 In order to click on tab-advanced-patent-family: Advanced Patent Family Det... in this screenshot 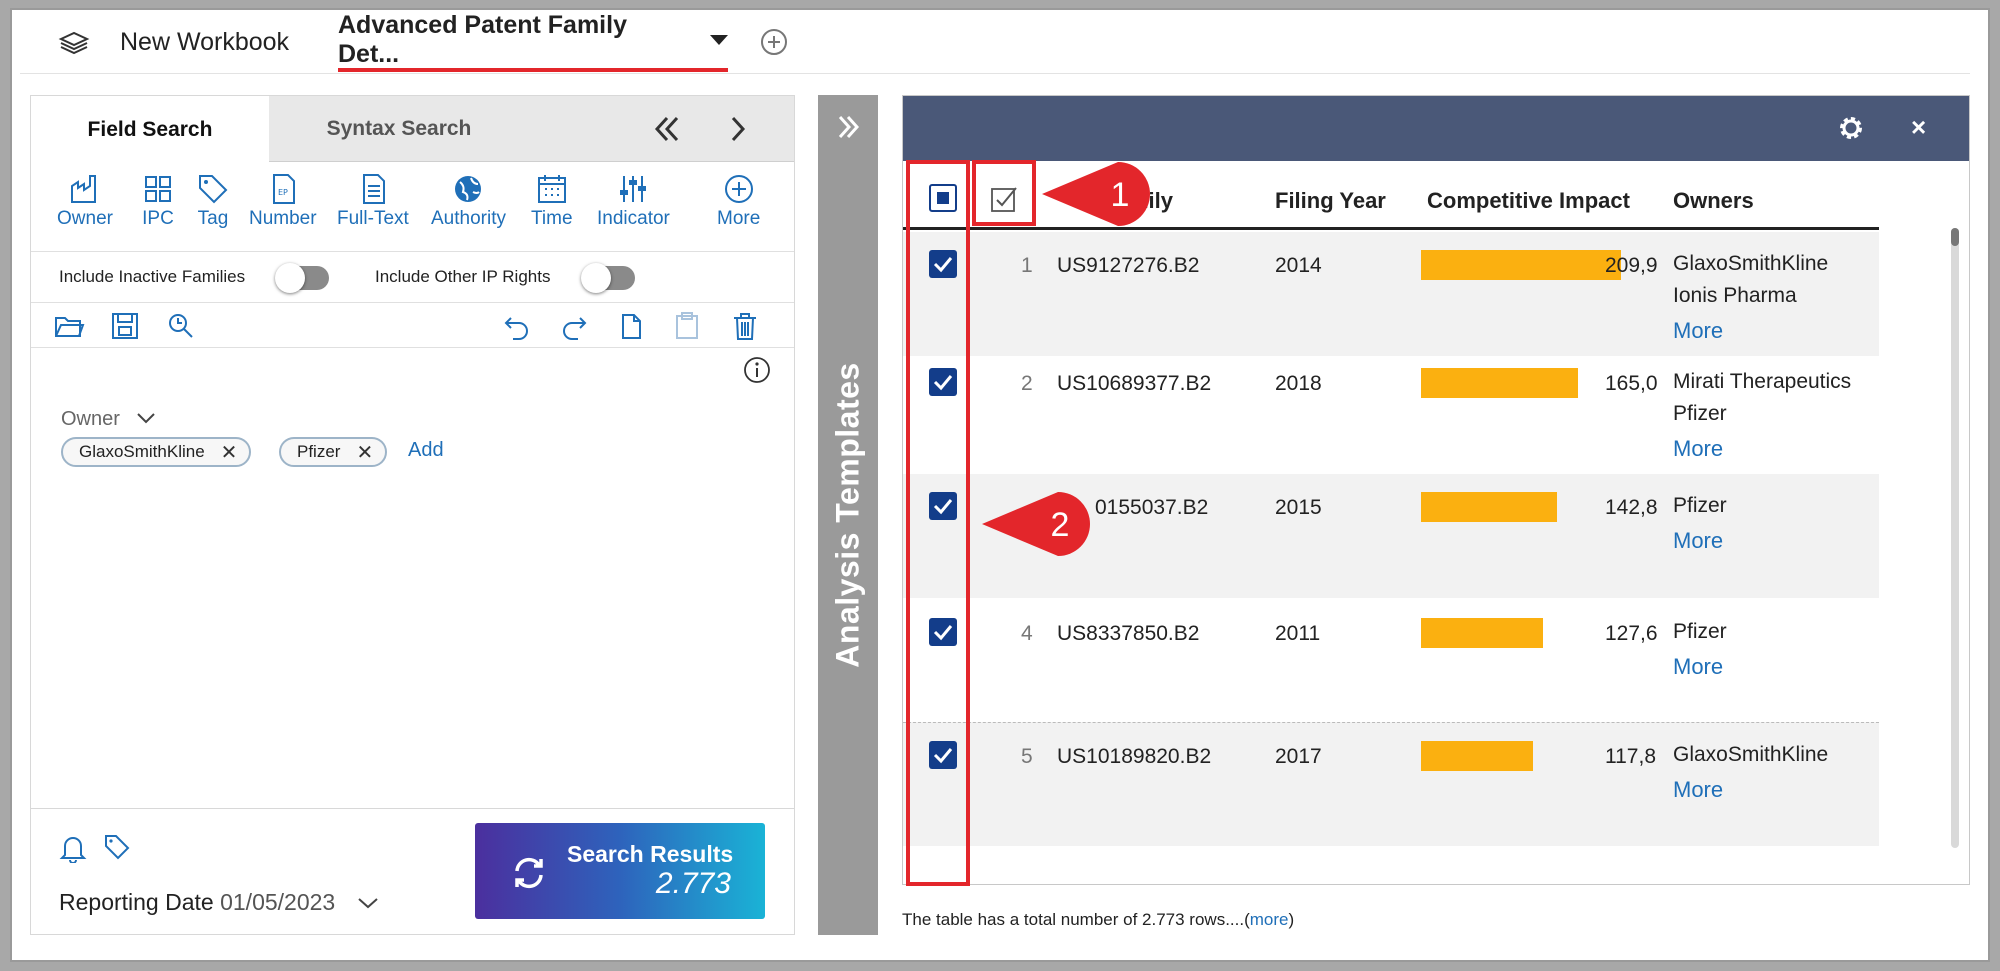, I will do `click(533, 41)`.